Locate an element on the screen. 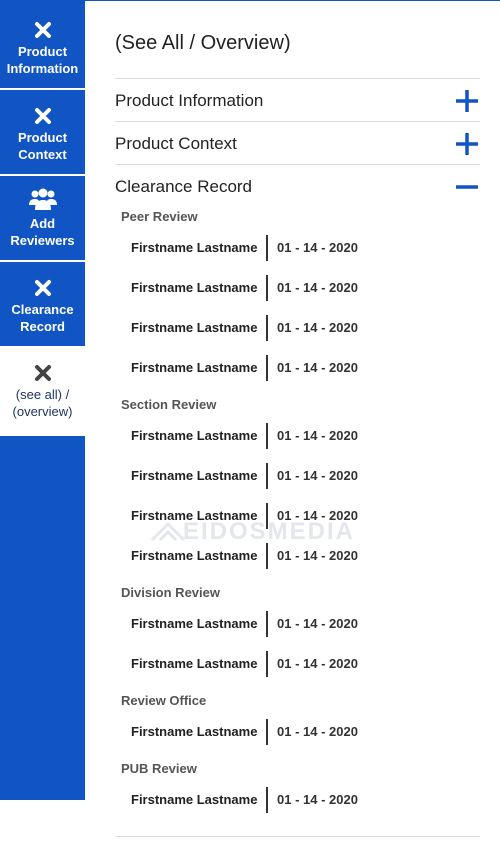 This screenshot has height=845, width=500. review-group-title: PUB Review is located at coordinates (159, 768).